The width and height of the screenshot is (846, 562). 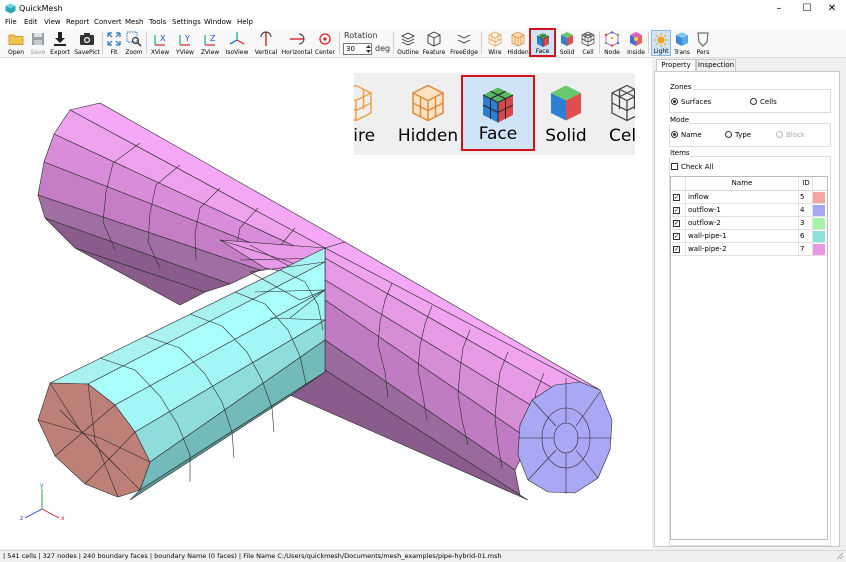 What do you see at coordinates (186, 22) in the screenshot?
I see `menu-settings: Settings` at bounding box center [186, 22].